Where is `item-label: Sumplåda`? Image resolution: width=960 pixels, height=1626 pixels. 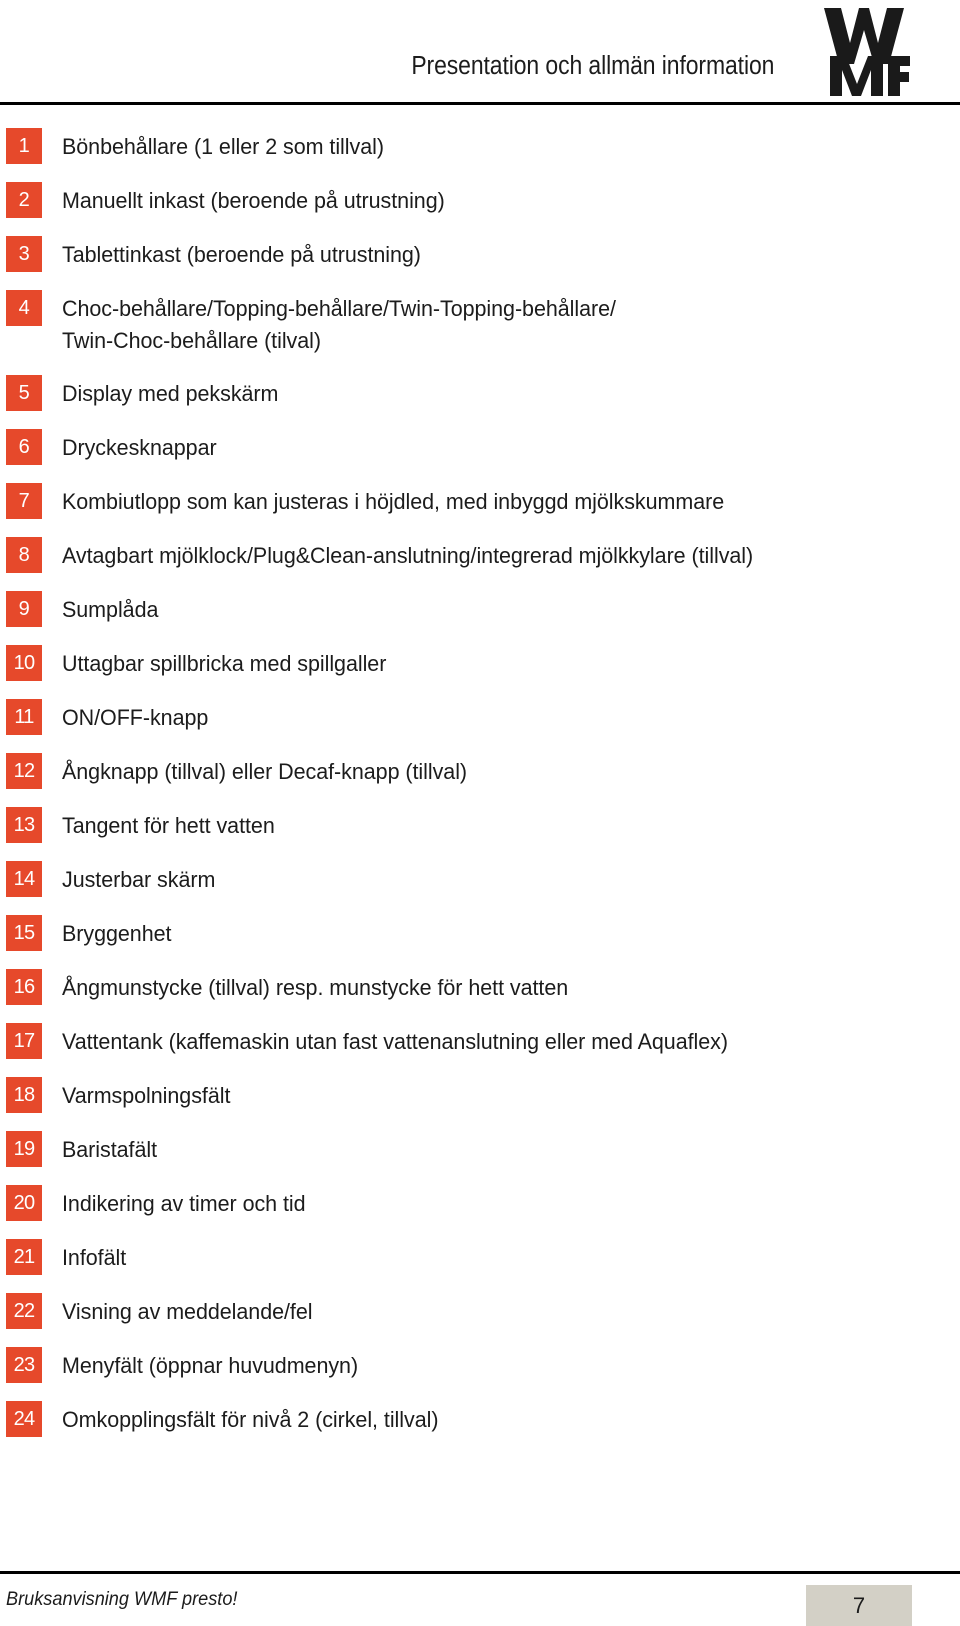
item-label: Sumplåda is located at coordinates (110, 609).